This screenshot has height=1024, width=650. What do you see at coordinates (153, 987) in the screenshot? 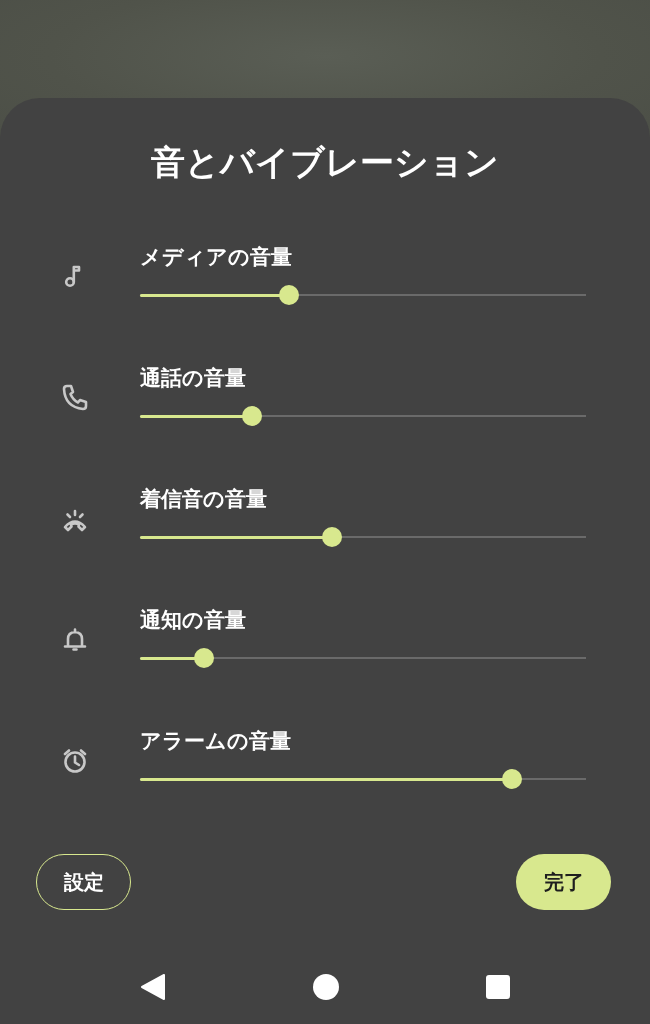
I see `back-icon` at bounding box center [153, 987].